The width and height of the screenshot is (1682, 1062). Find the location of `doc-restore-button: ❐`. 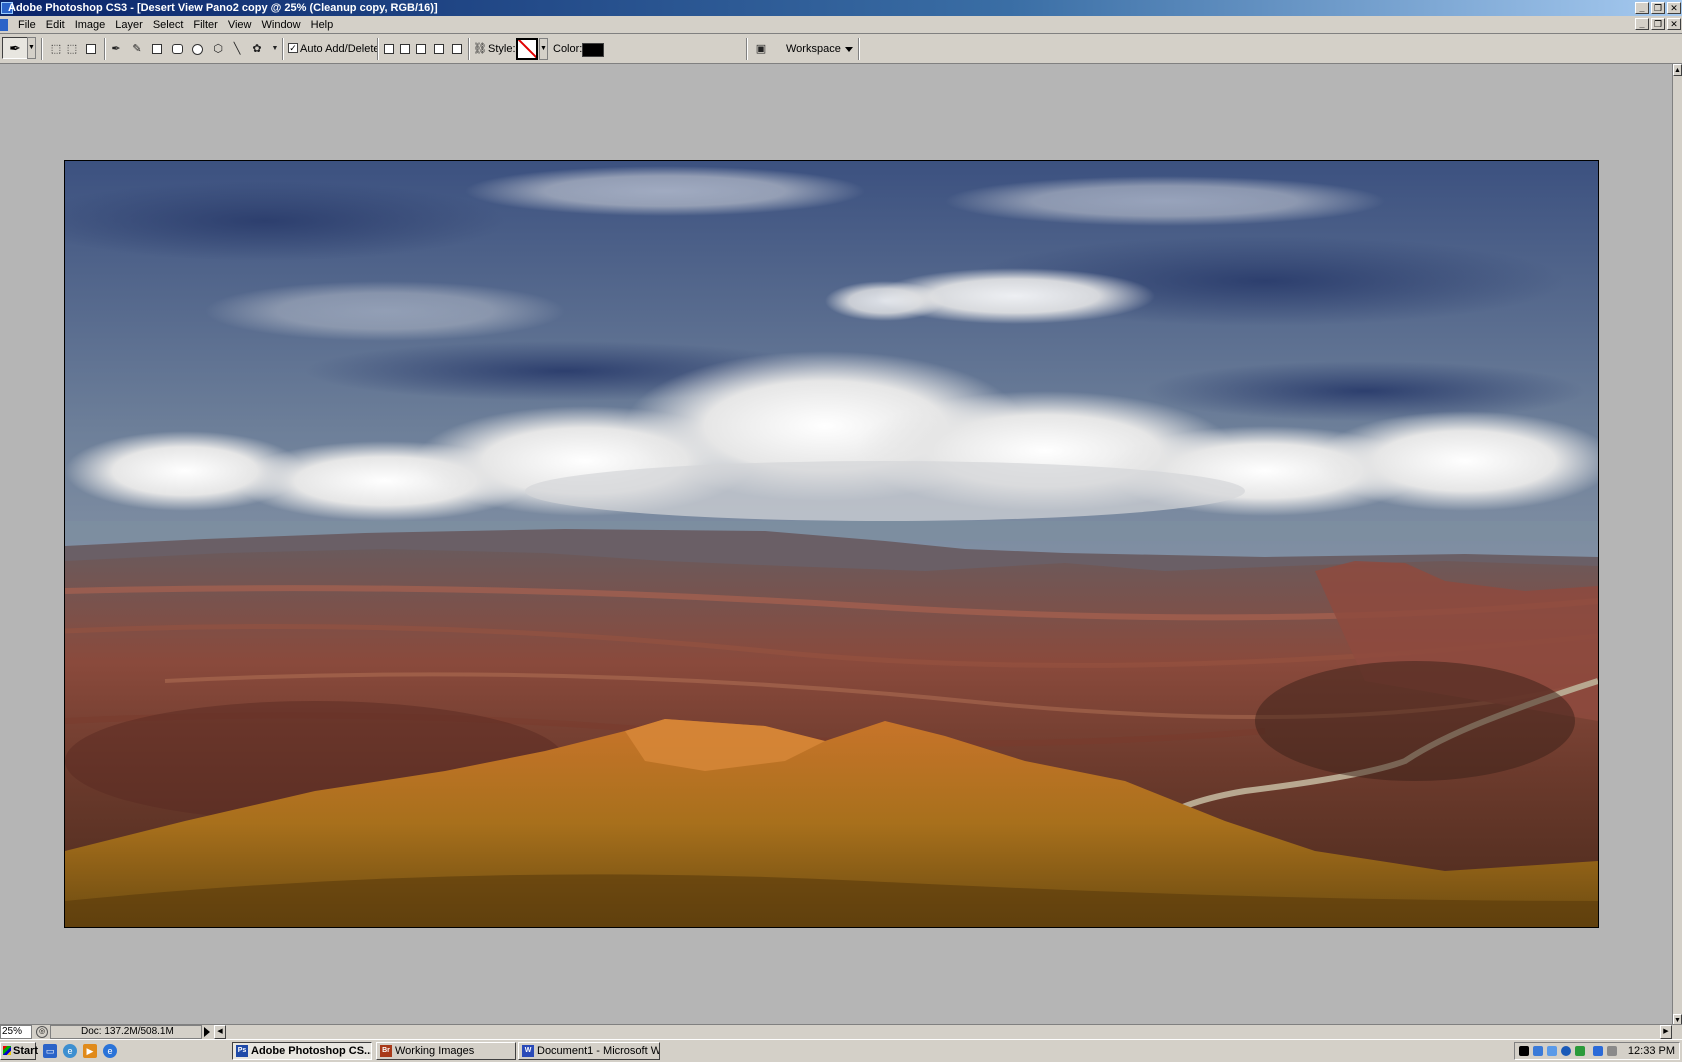

doc-restore-button: ❐ is located at coordinates (1658, 24).